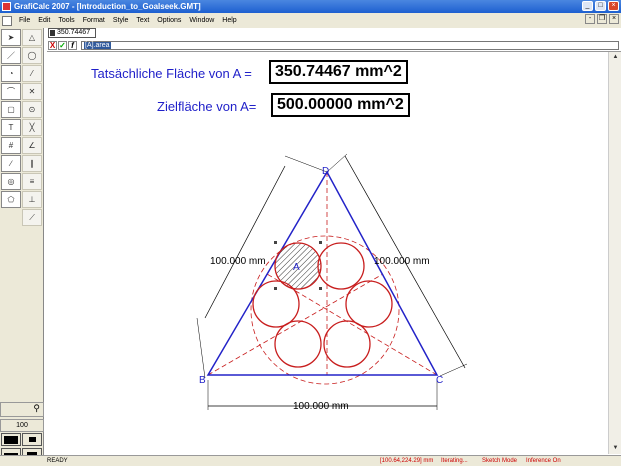 The height and width of the screenshot is (466, 621). I want to click on value-display: 350.74467, so click(72, 33).